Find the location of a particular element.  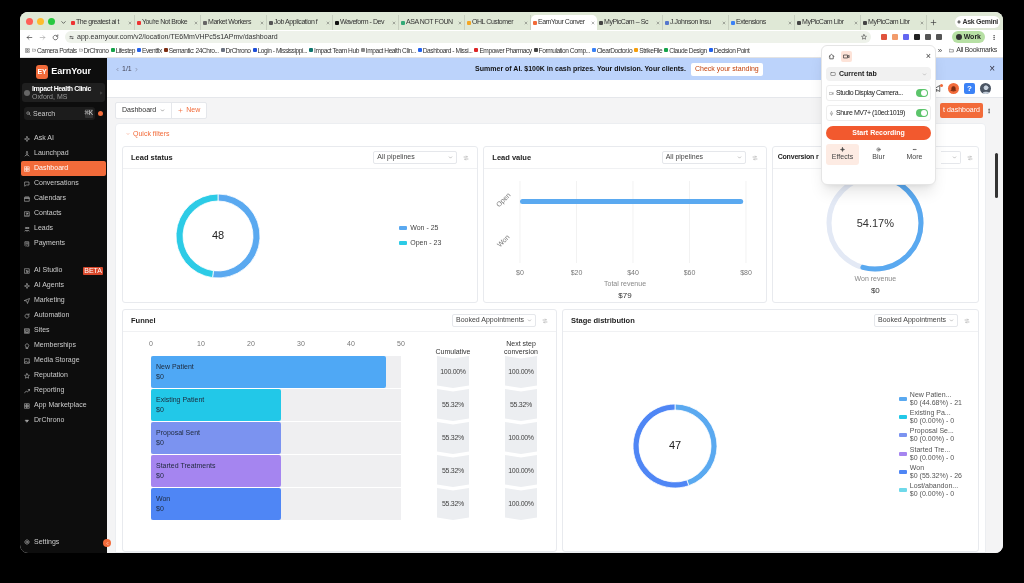

collapse-button is located at coordinates (107, 543).